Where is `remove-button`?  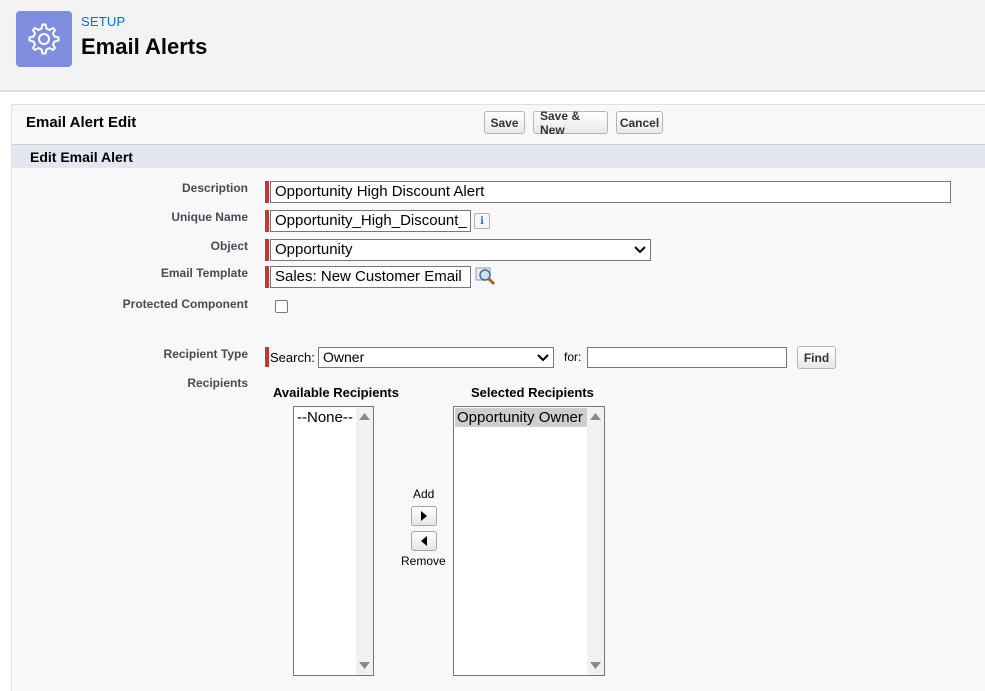
remove-button is located at coordinates (424, 541).